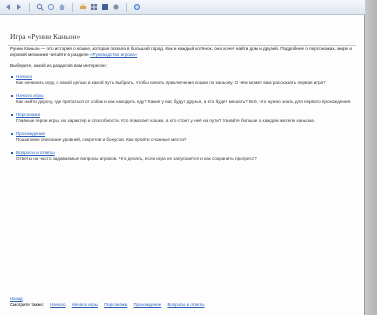  I want to click on title-divider, so click(182, 45).